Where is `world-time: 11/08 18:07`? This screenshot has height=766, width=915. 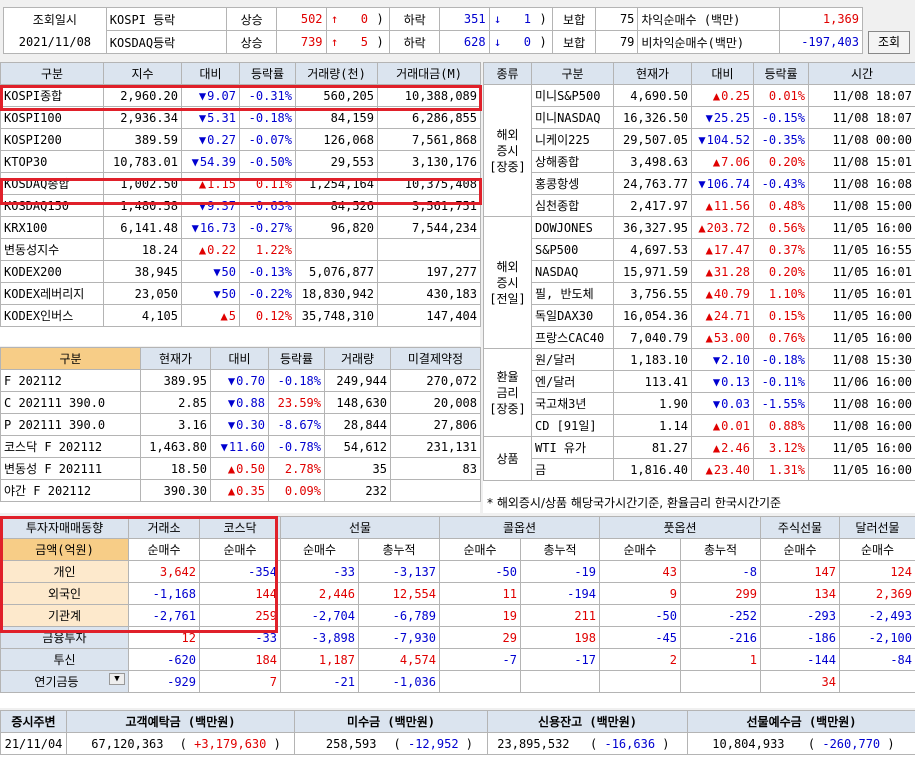 world-time: 11/08 18:07 is located at coordinates (861, 95).